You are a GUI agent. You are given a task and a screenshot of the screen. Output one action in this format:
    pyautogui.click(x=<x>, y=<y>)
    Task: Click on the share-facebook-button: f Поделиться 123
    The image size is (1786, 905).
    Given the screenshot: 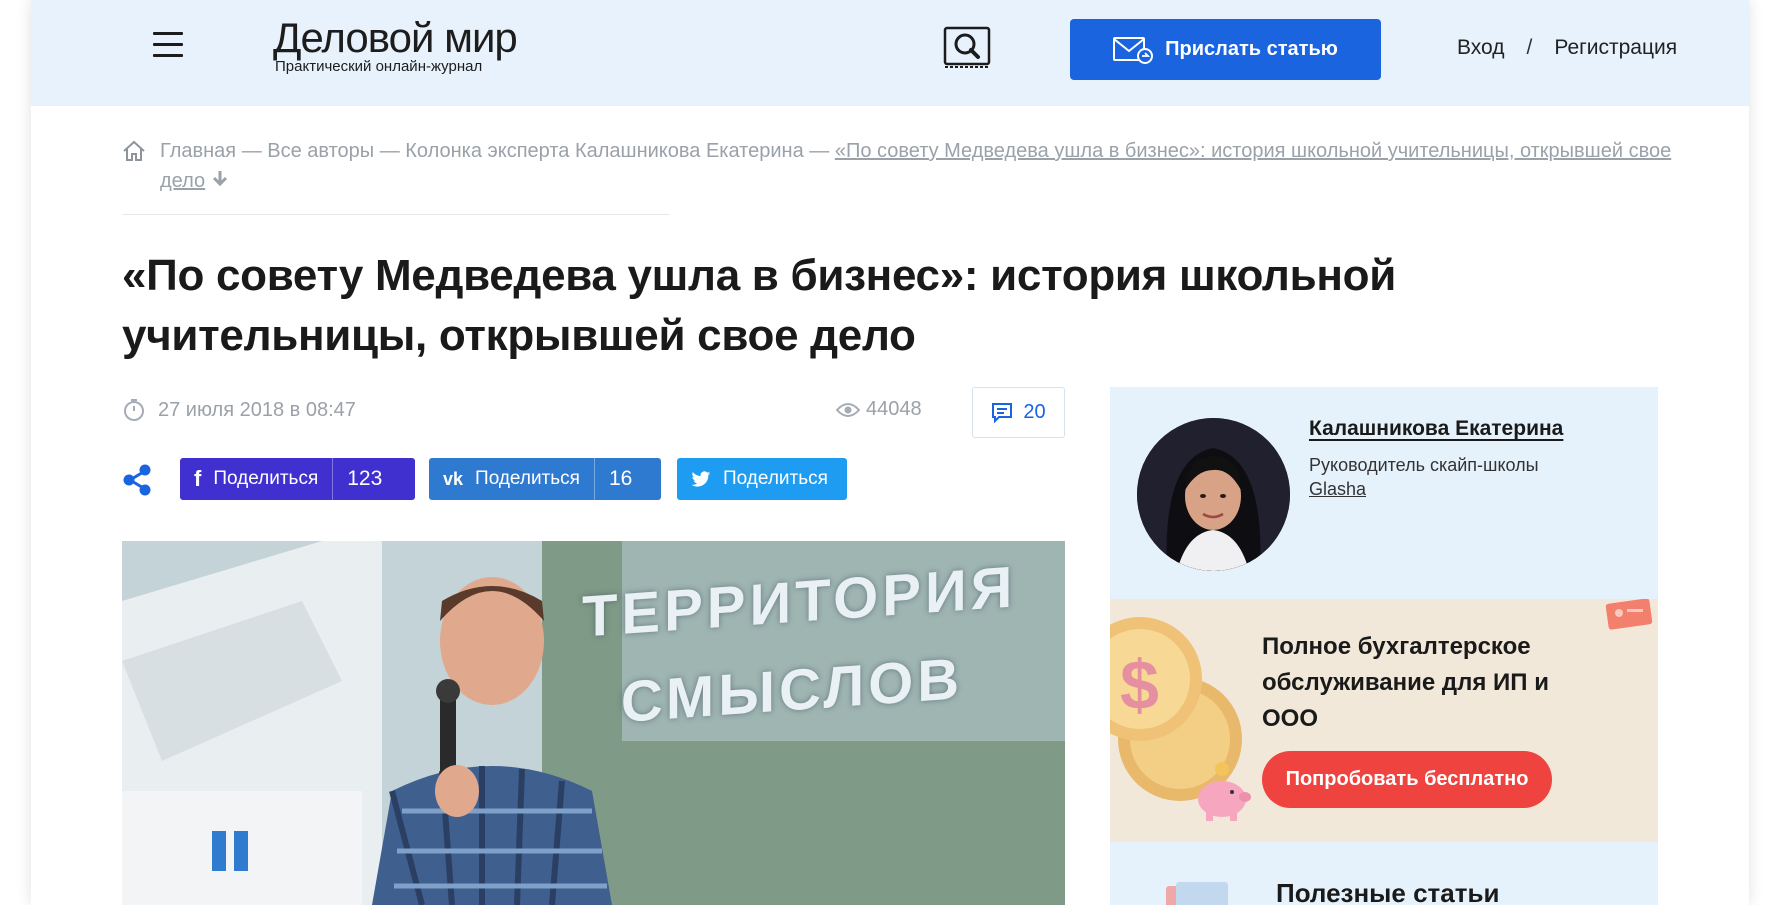 What is the action you would take?
    pyautogui.click(x=297, y=479)
    